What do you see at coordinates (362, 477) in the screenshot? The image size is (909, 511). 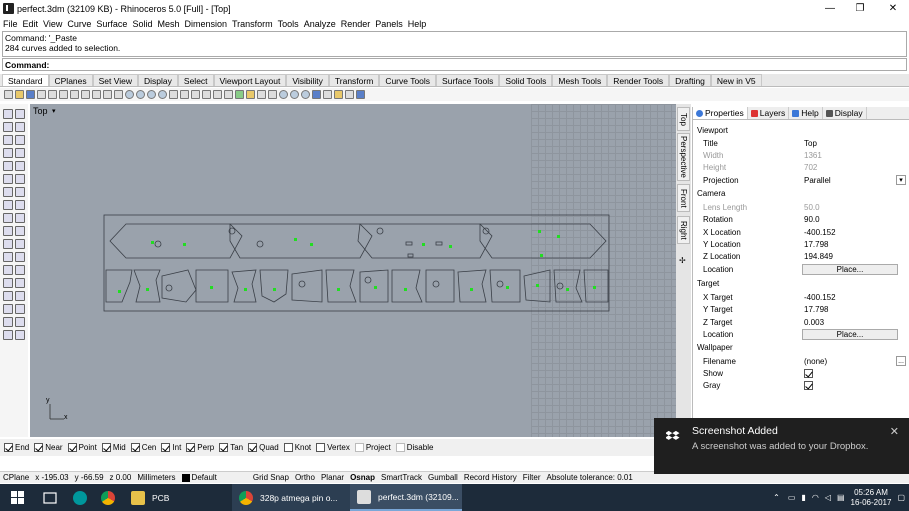 I see `status-osnap: Osnap` at bounding box center [362, 477].